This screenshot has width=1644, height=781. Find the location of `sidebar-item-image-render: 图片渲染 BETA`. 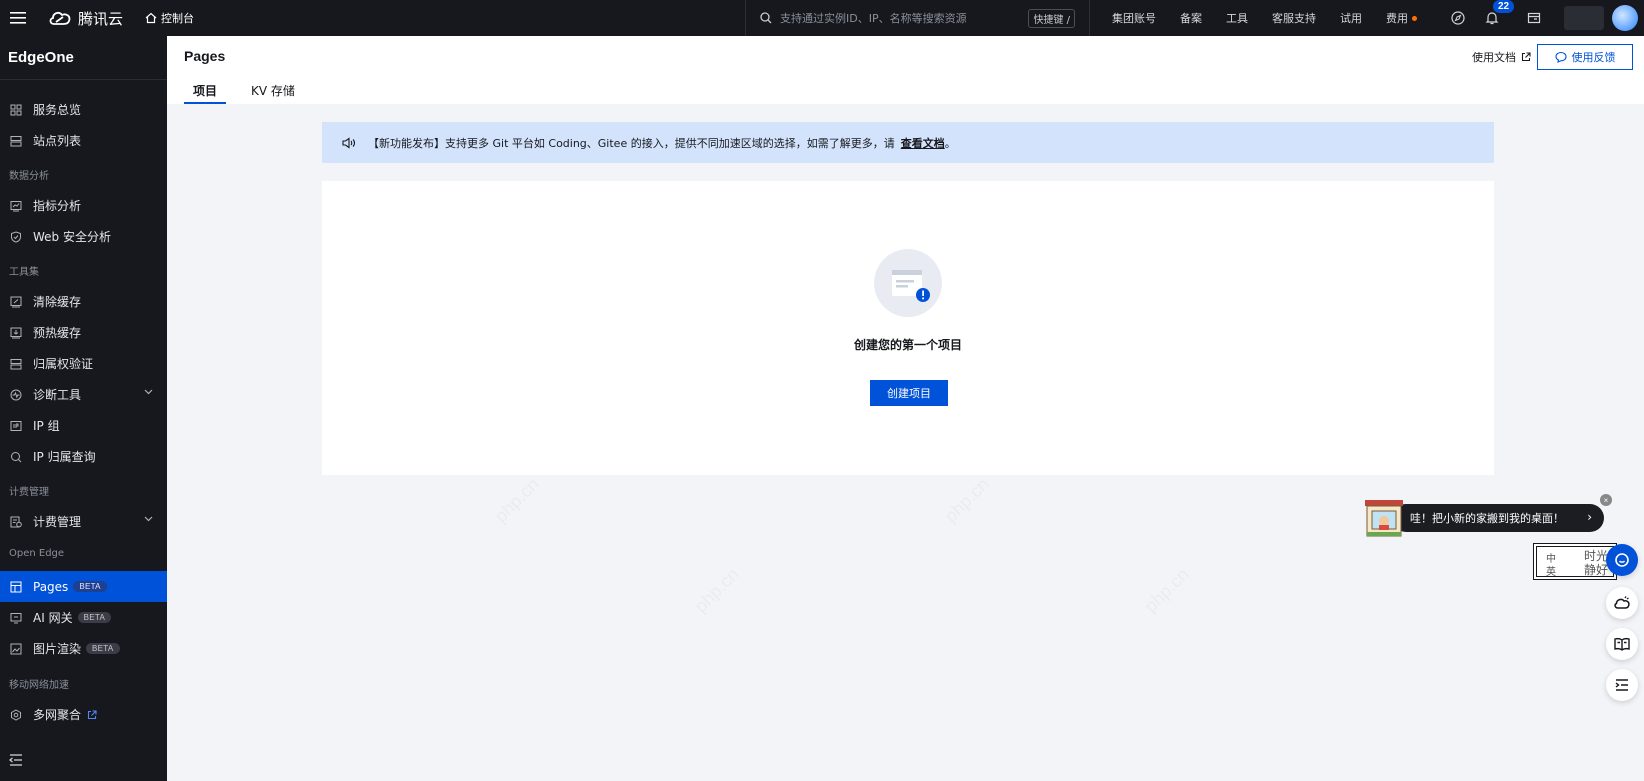

sidebar-item-image-render: 图片渲染 BETA is located at coordinates (83, 648).